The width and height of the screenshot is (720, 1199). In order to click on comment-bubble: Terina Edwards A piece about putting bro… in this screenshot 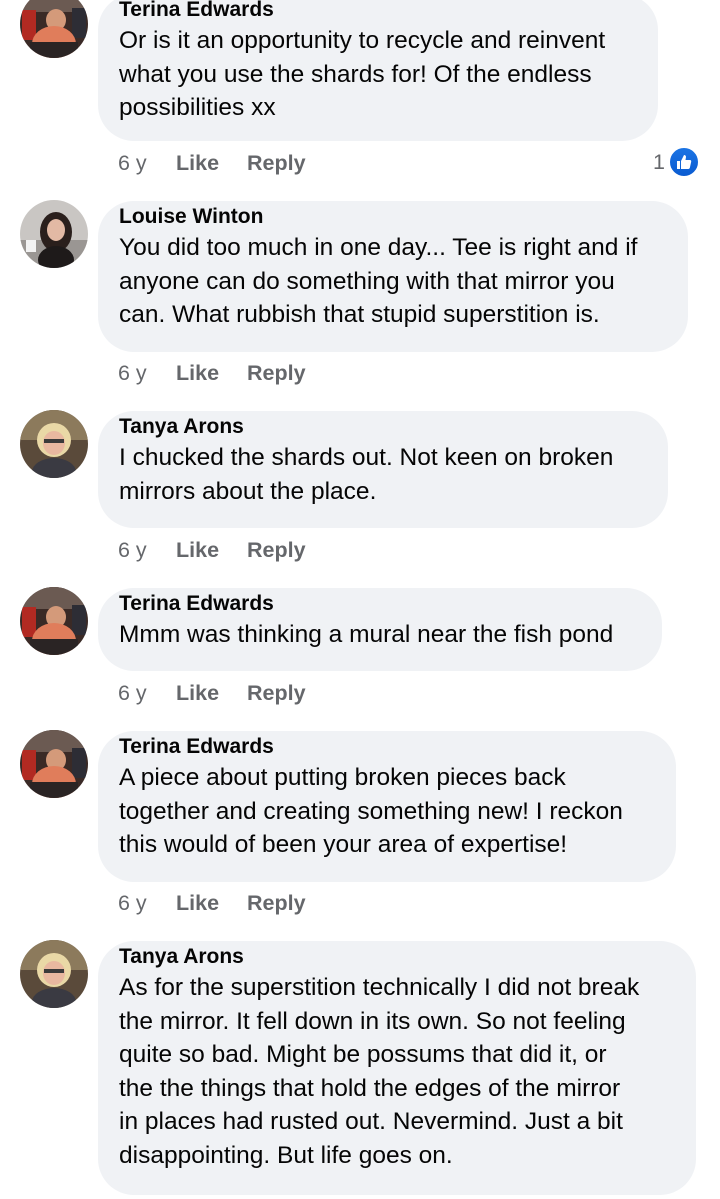, I will do `click(387, 806)`.